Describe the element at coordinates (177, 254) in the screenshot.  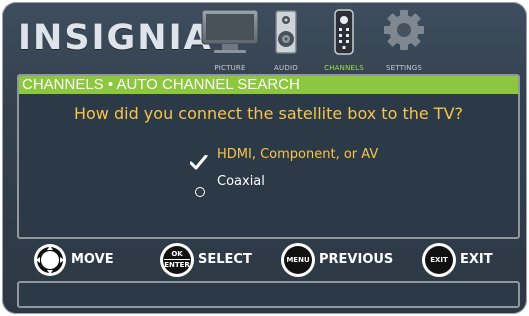
I see `ok-text: OK` at that location.